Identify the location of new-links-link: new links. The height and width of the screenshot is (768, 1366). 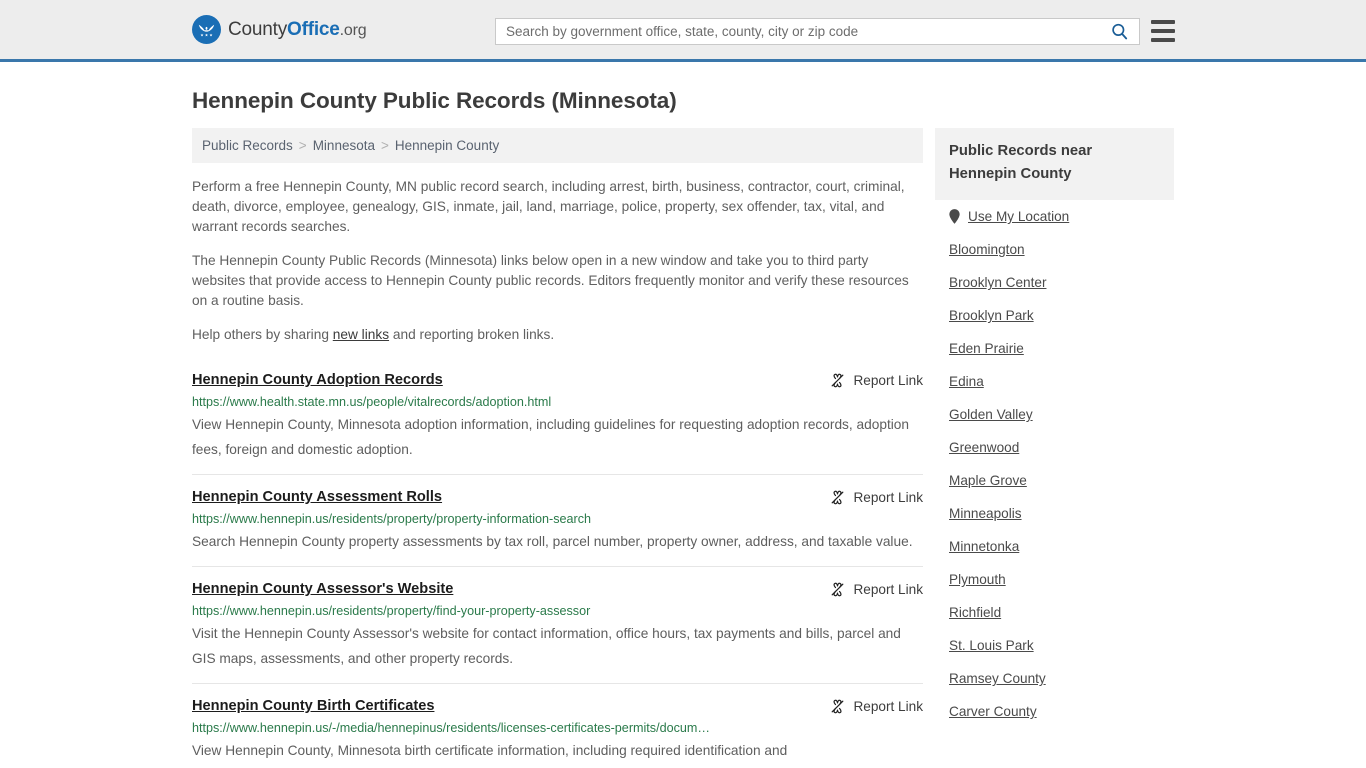
(361, 334).